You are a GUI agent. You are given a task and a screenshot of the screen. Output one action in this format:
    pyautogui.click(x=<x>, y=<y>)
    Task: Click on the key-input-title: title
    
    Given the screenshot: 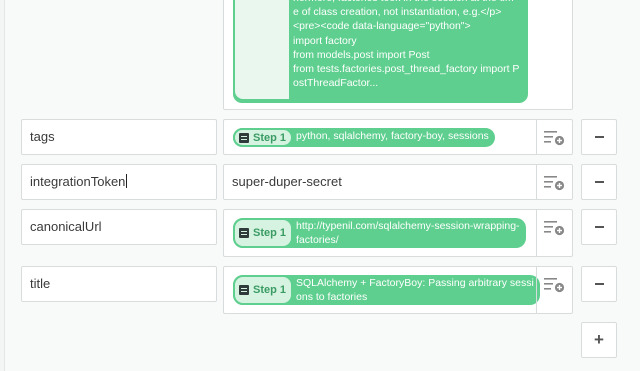 What is the action you would take?
    pyautogui.click(x=119, y=284)
    